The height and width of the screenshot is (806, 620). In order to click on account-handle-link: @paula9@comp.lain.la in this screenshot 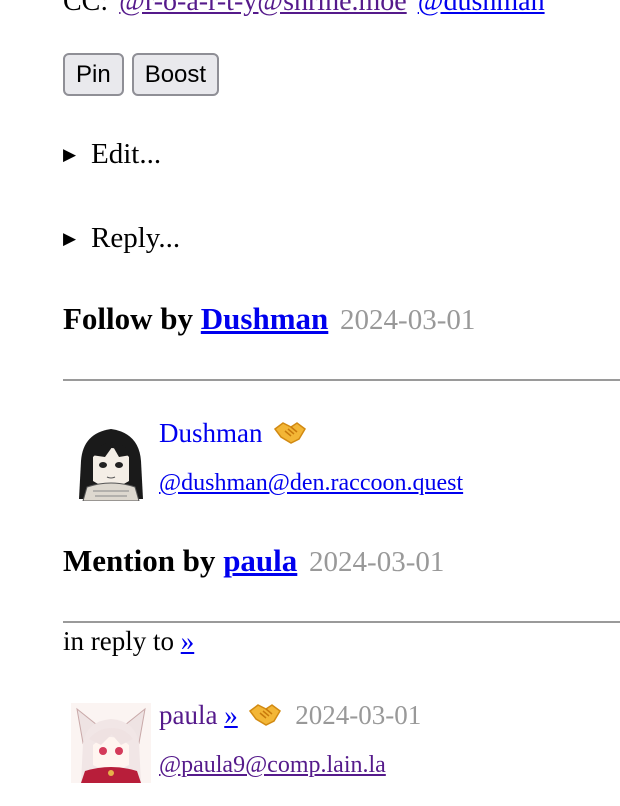, I will do `click(272, 765)`.